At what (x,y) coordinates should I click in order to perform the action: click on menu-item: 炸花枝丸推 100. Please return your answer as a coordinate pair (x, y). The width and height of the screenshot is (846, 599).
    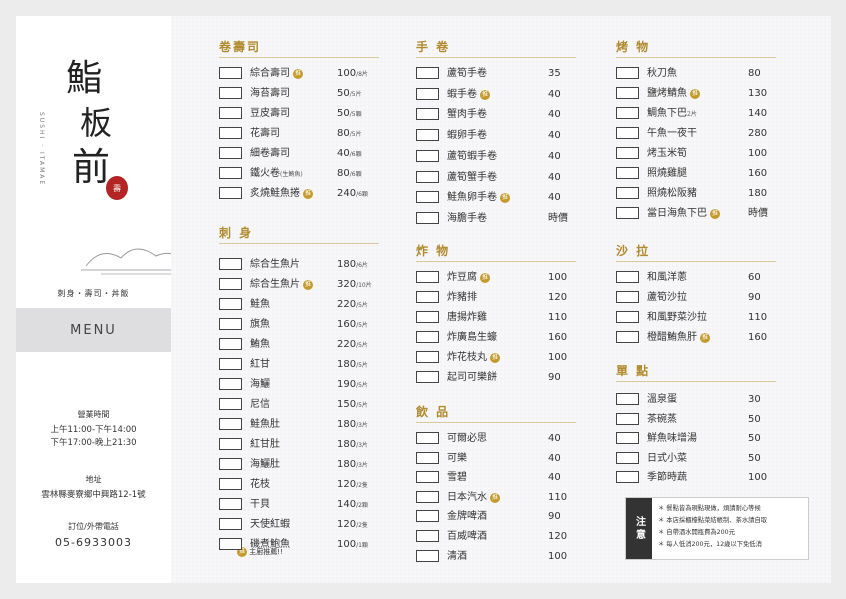
    Looking at the image, I should click on (496, 358).